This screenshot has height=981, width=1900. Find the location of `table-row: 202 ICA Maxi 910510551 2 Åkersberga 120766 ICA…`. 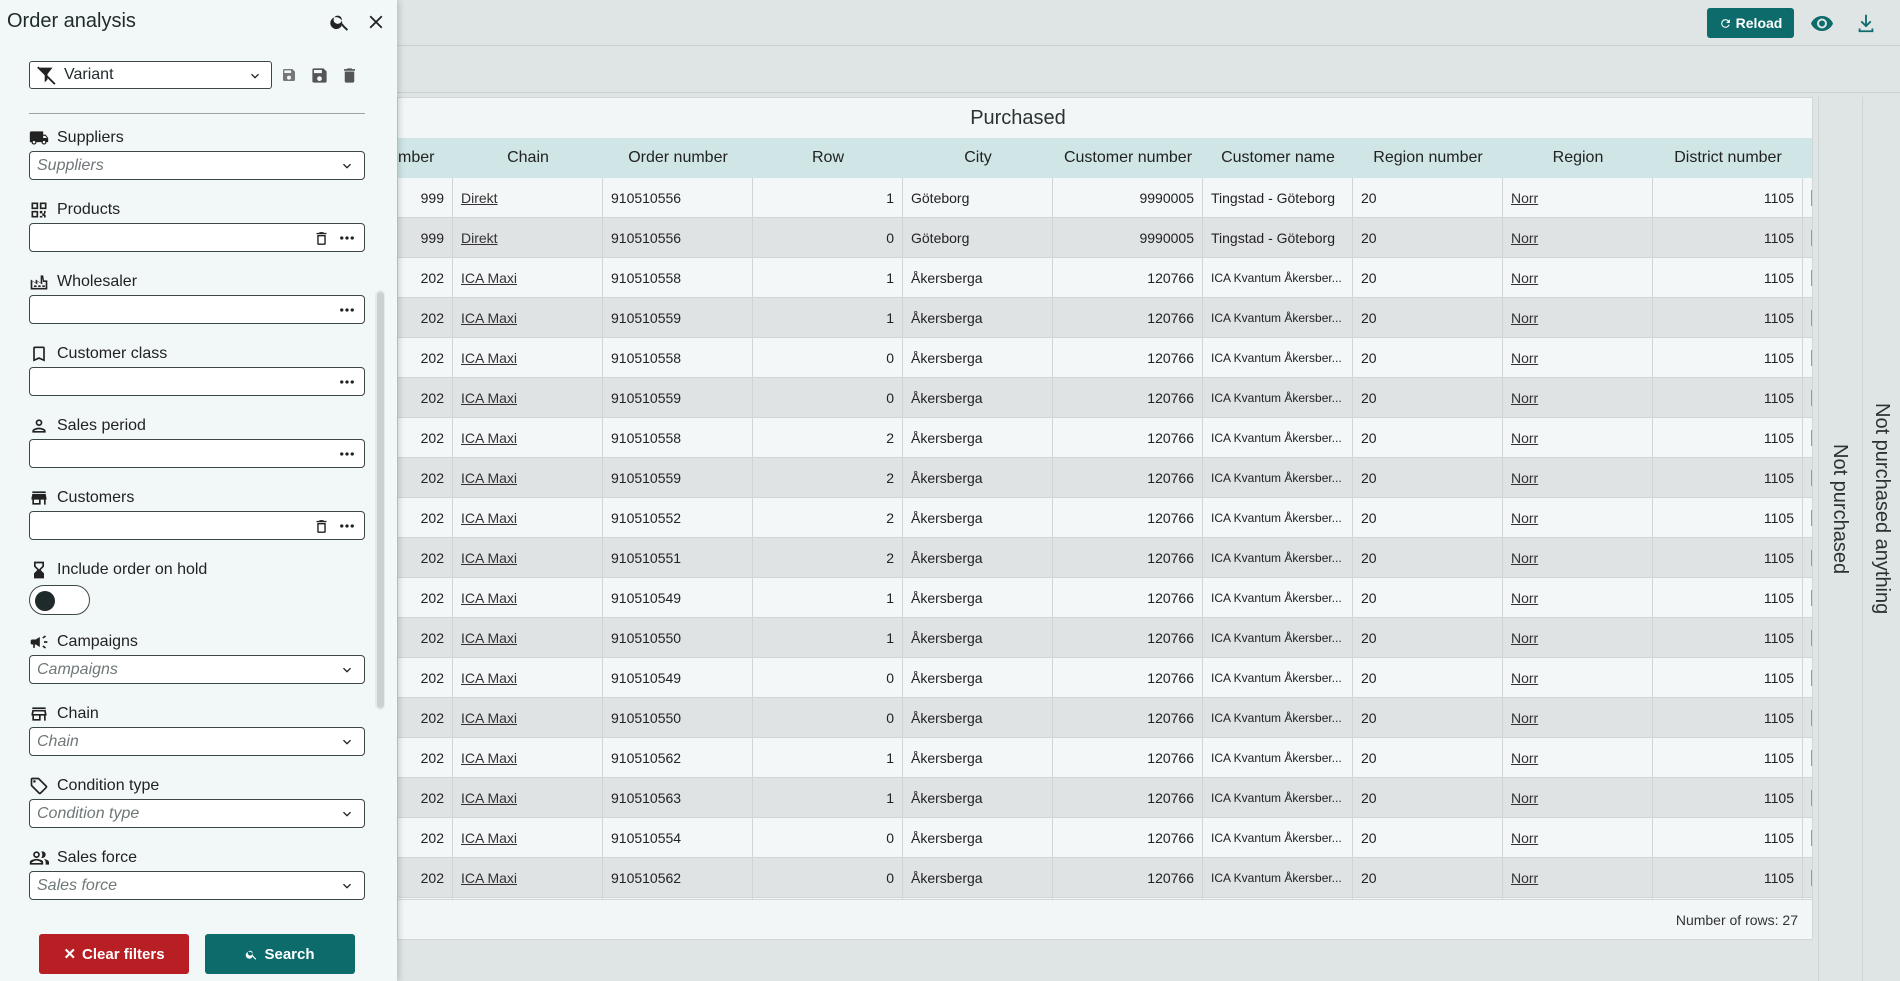

table-row: 202 ICA Maxi 910510551 2 Åkersberga 120766 ICA… is located at coordinates (1105, 558).